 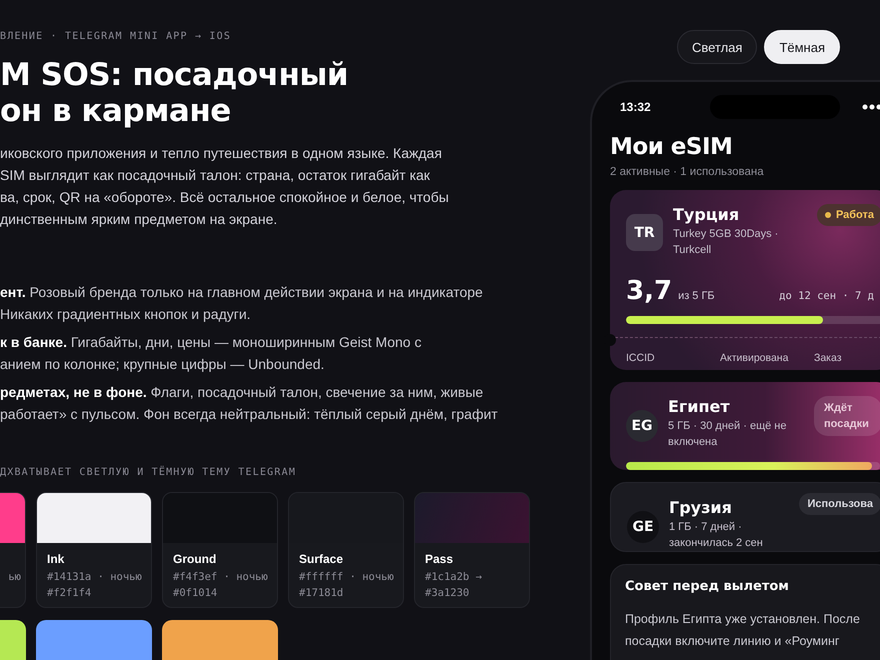 I want to click on status-pill: Ждёт посадки, so click(x=847, y=416).